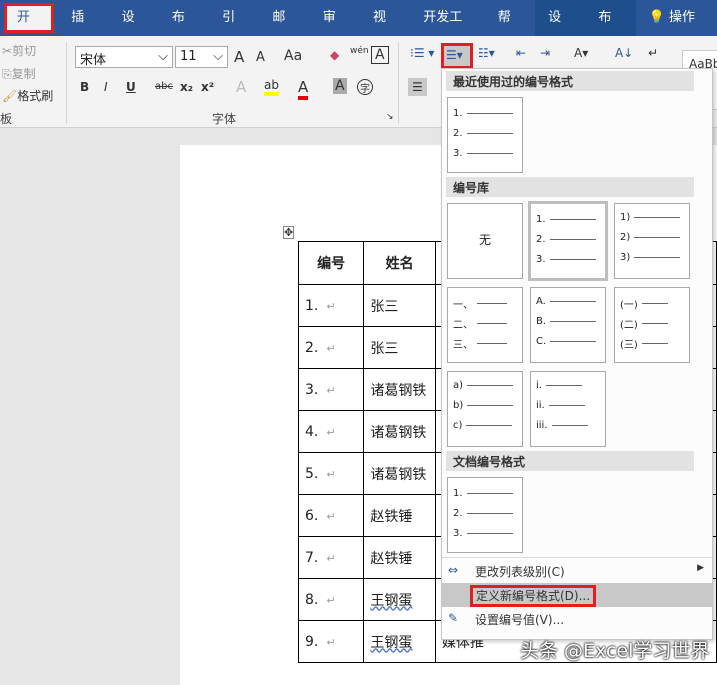 This screenshot has width=717, height=685. What do you see at coordinates (454, 55) in the screenshot?
I see `numbering-icon: ☰▾` at bounding box center [454, 55].